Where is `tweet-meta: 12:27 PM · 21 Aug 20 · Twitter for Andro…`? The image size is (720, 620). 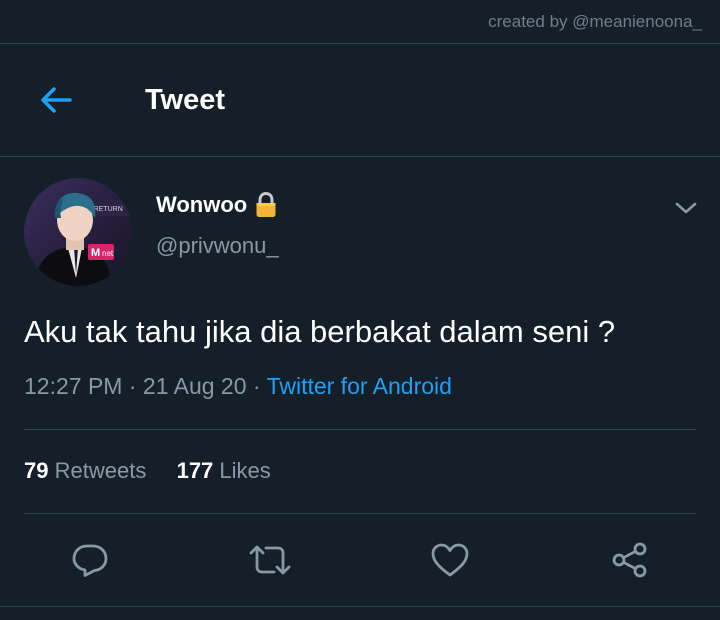 tweet-meta: 12:27 PM · 21 Aug 20 · Twitter for Andro… is located at coordinates (238, 386).